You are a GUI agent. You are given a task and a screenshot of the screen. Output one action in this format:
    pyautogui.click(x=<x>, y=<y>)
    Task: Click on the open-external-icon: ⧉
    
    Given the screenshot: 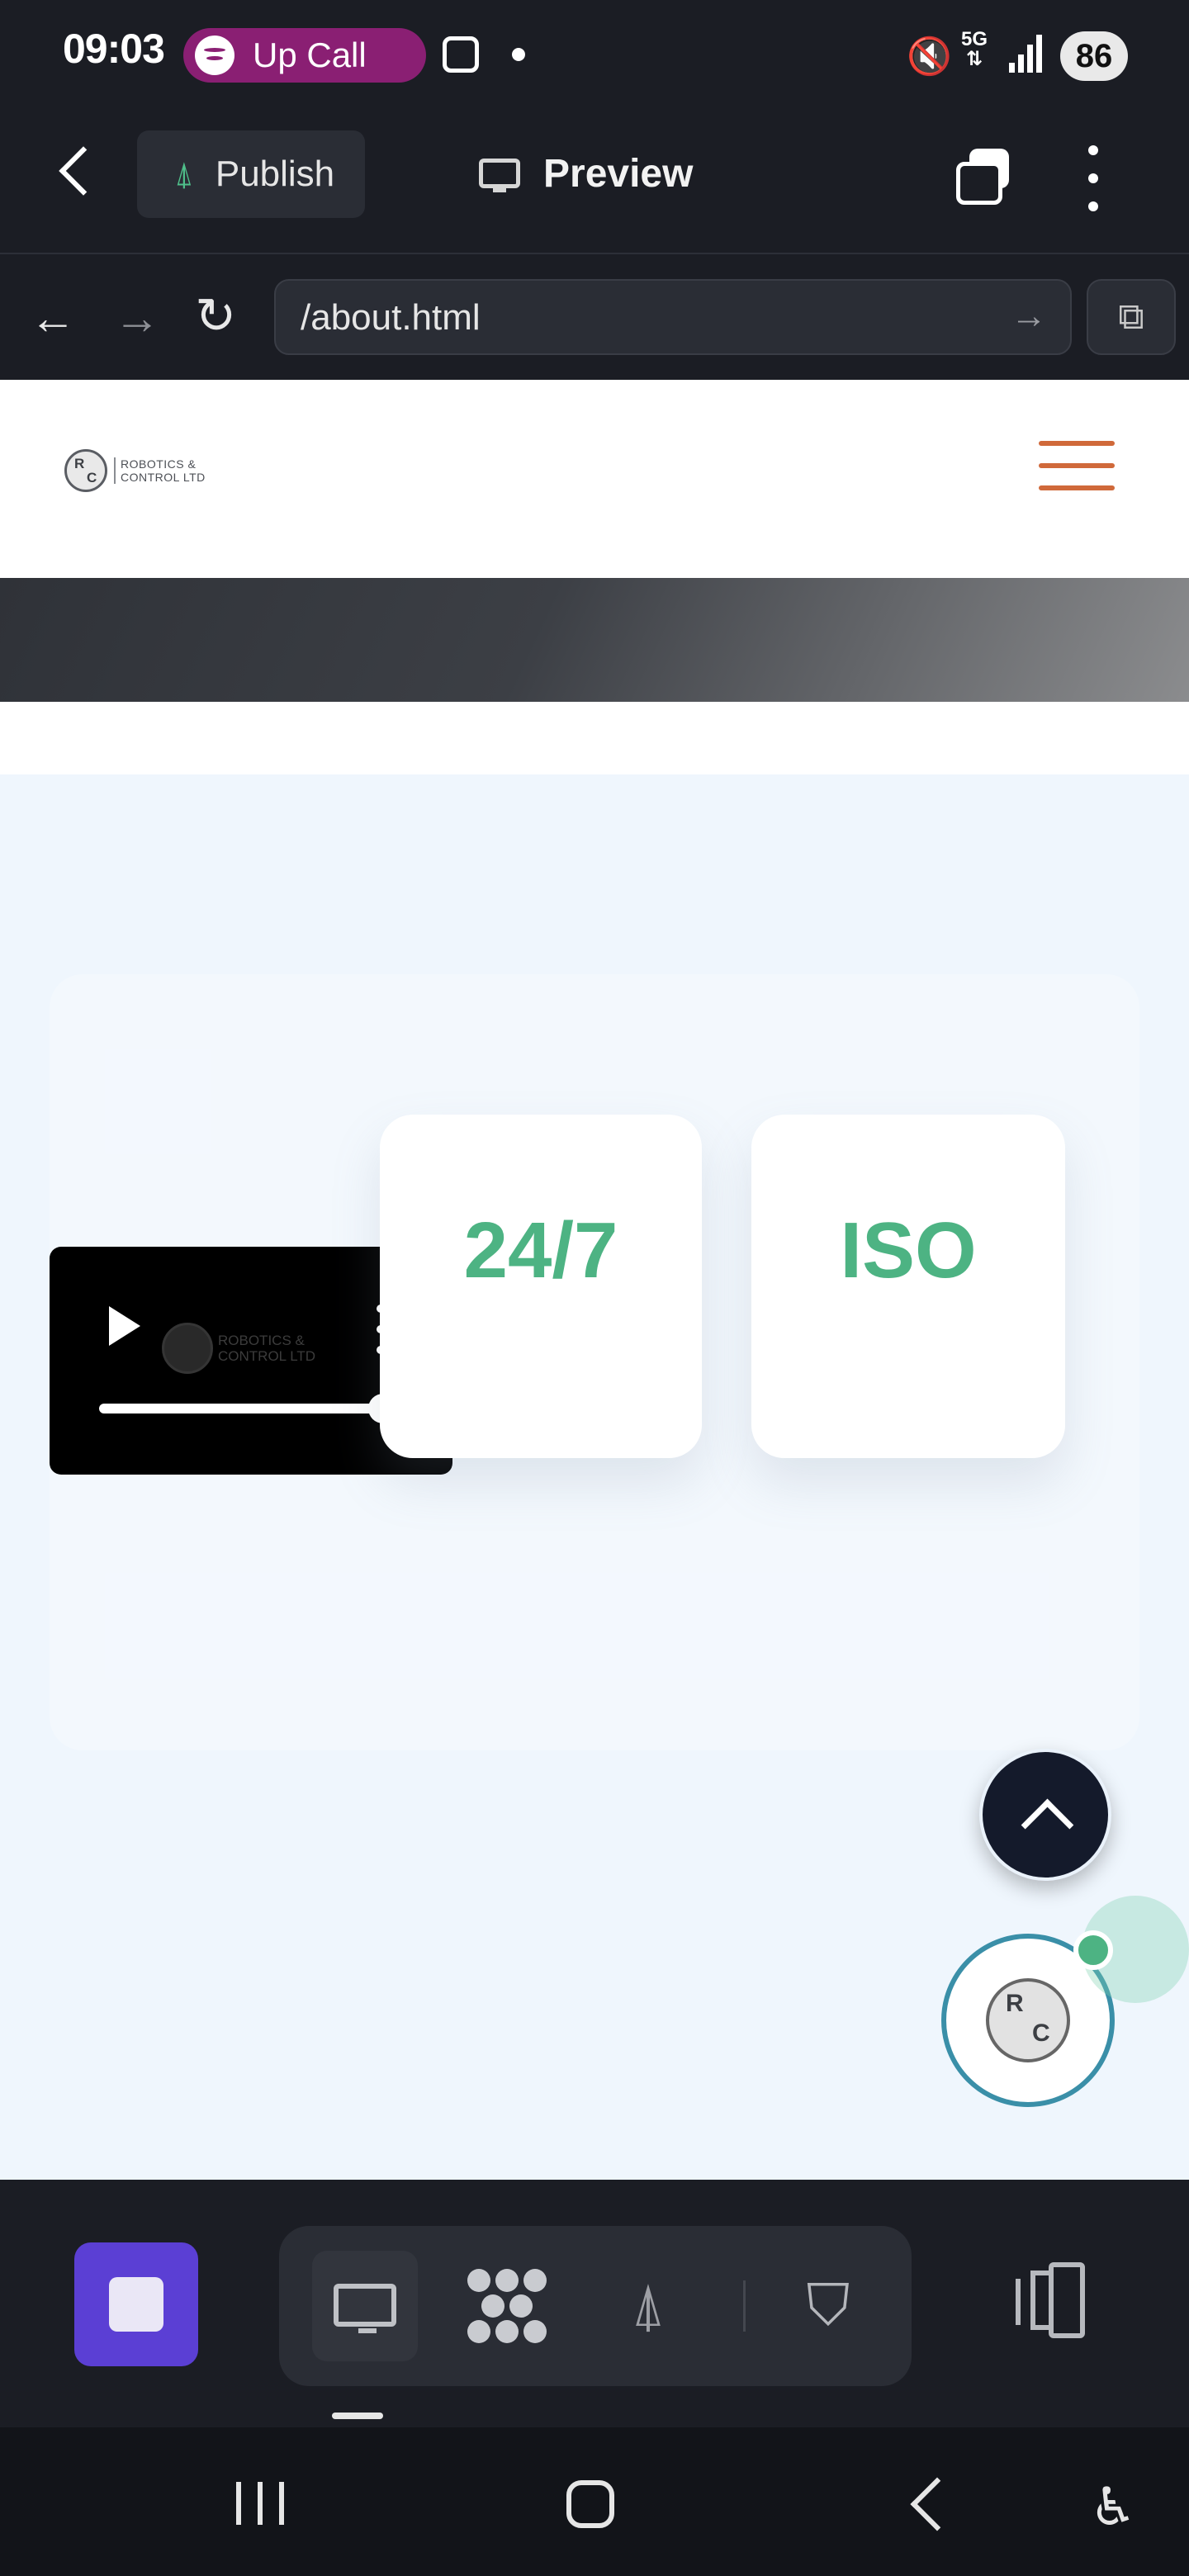 What is the action you would take?
    pyautogui.click(x=1131, y=317)
    